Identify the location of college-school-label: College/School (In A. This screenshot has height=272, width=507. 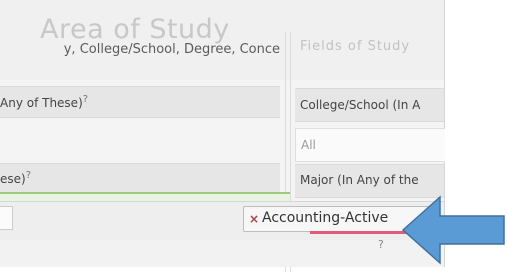
(360, 105).